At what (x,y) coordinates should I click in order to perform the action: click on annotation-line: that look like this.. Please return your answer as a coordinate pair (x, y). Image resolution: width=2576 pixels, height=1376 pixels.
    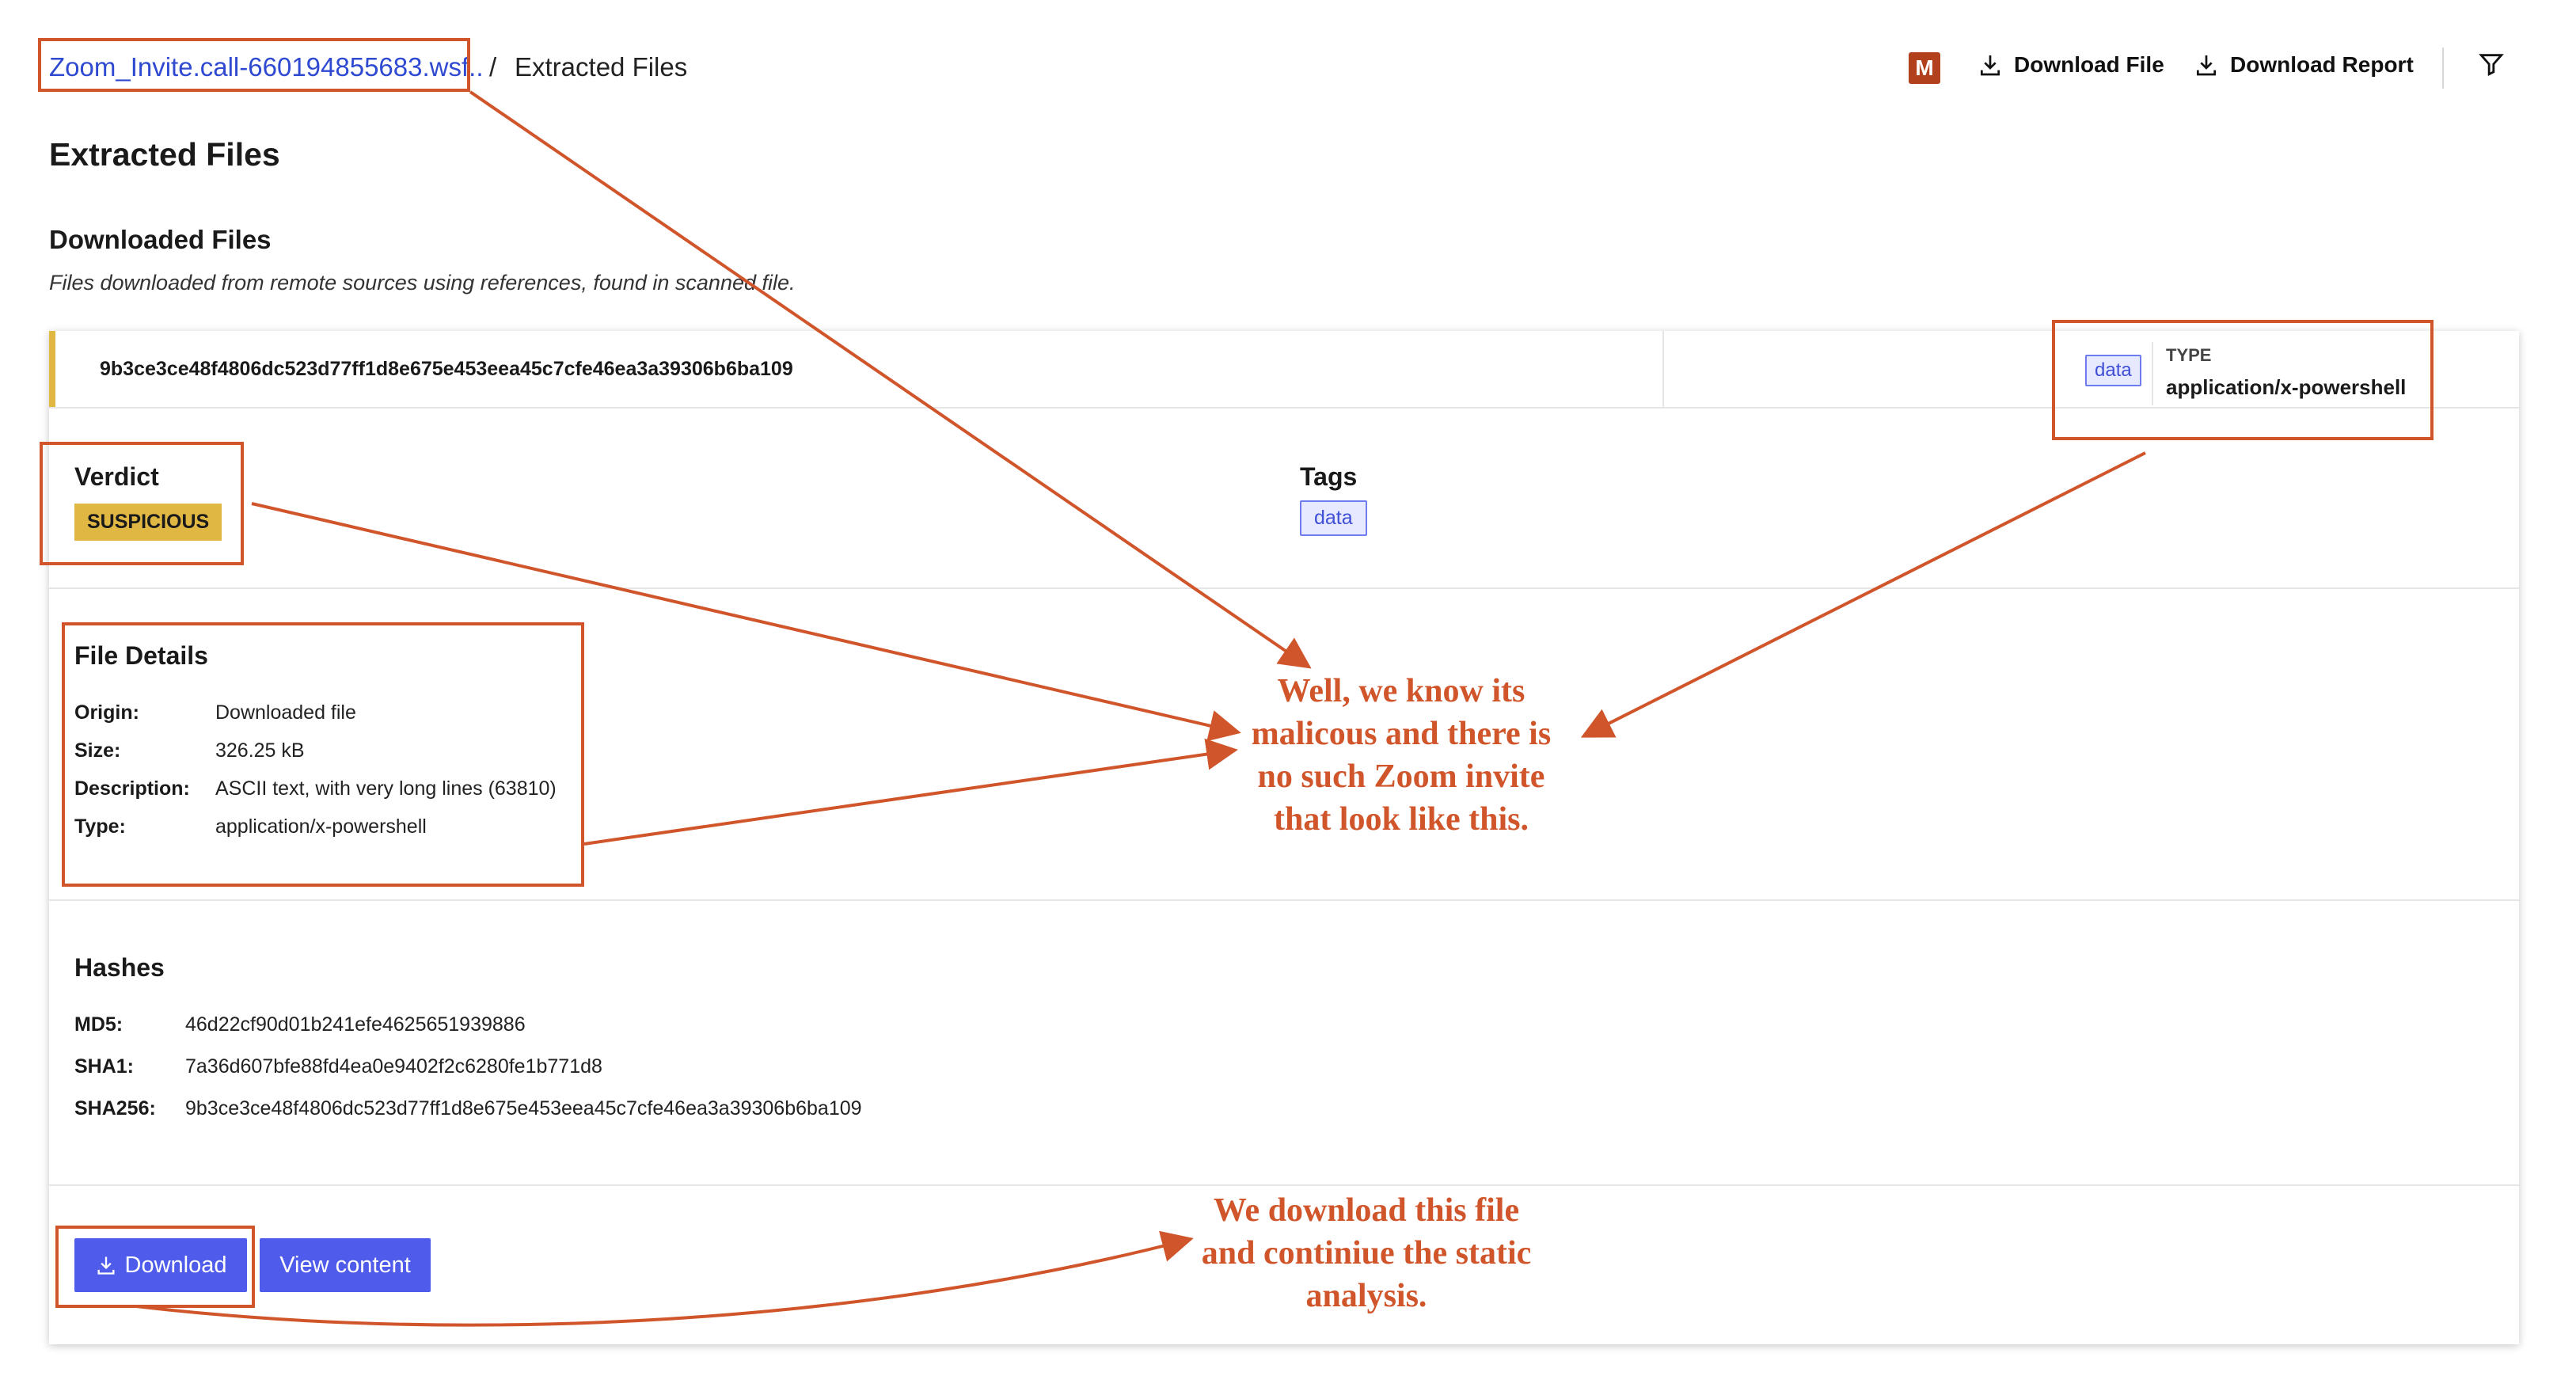
    Looking at the image, I should click on (1401, 819).